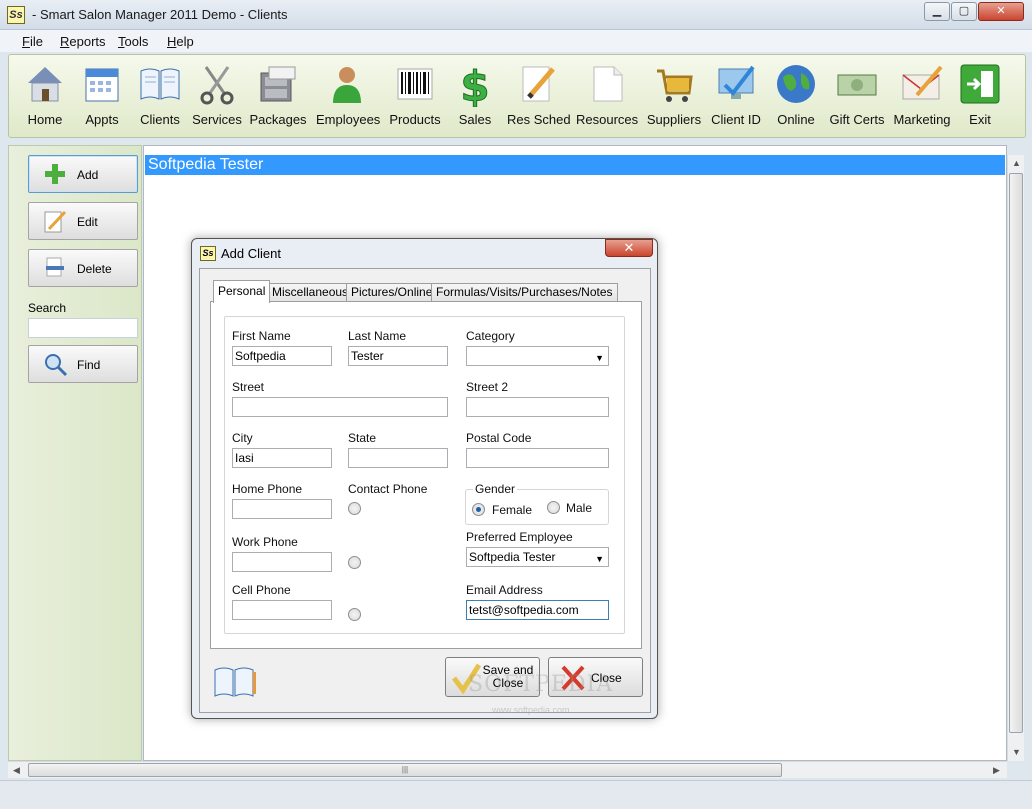 The width and height of the screenshot is (1032, 809). Describe the element at coordinates (83, 364) in the screenshot. I see `find-button: Find` at that location.